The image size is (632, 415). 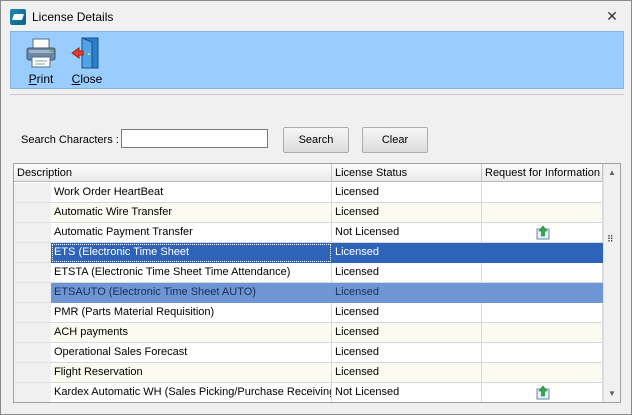 I want to click on column-header-description: Description, so click(x=173, y=173).